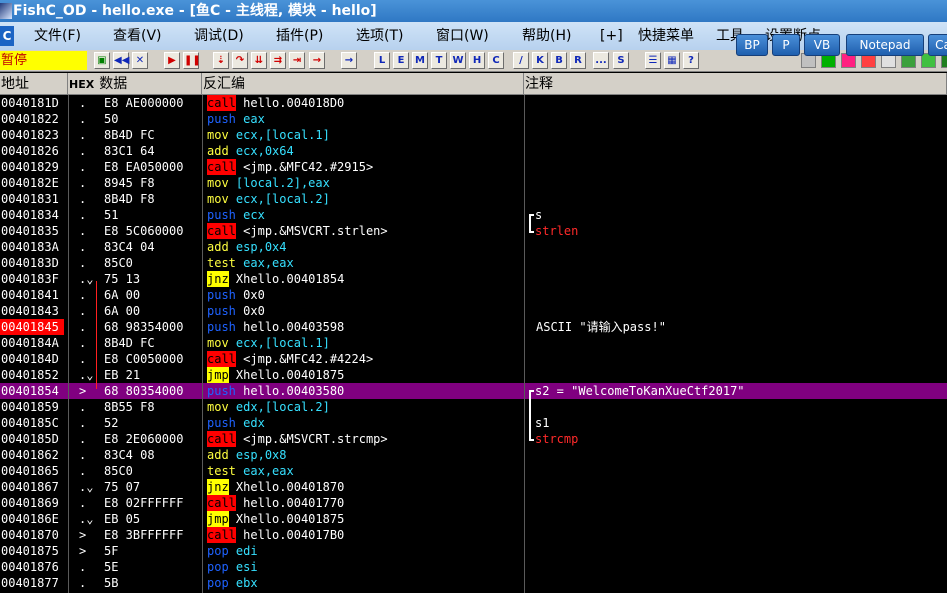 The width and height of the screenshot is (947, 593). Describe the element at coordinates (299, 36) in the screenshot. I see `menu-plugins: 插件(P)` at that location.